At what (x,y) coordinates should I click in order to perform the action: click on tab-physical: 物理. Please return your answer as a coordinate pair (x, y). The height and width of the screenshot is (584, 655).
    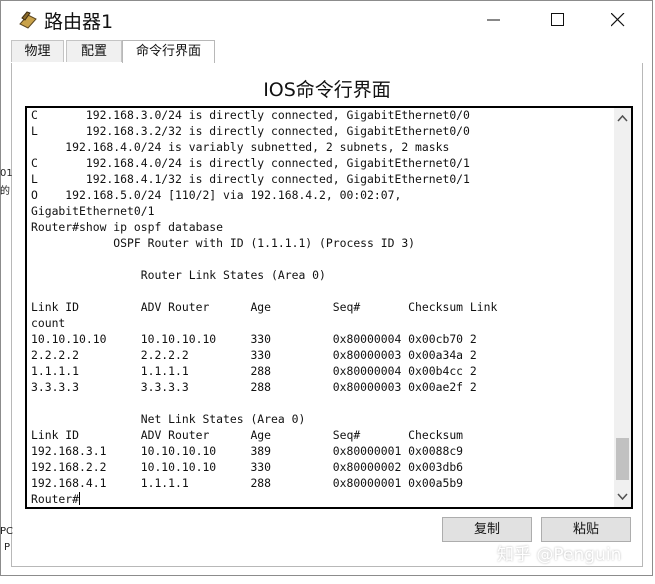
    Looking at the image, I should click on (37, 51).